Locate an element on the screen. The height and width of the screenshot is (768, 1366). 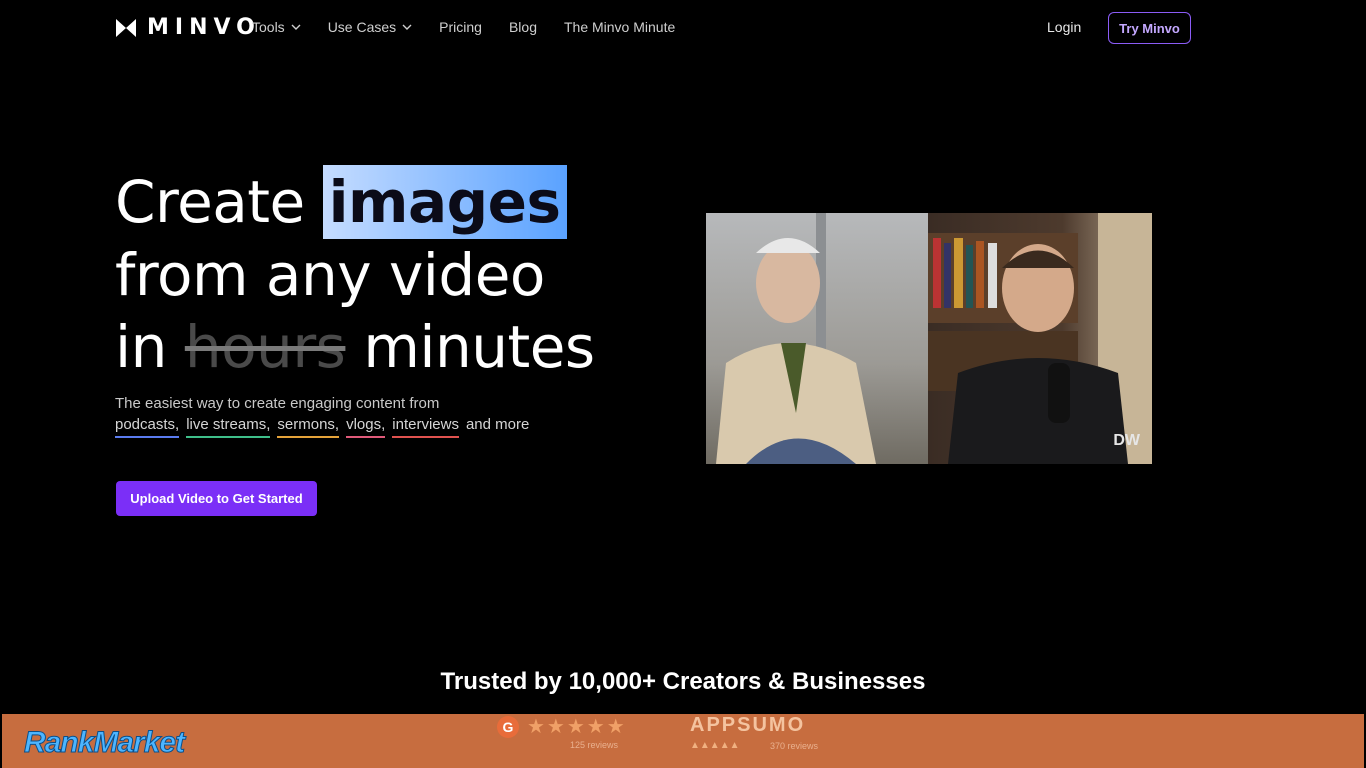
nav-minvo-minute: The Minvo Minute is located at coordinates (619, 27).